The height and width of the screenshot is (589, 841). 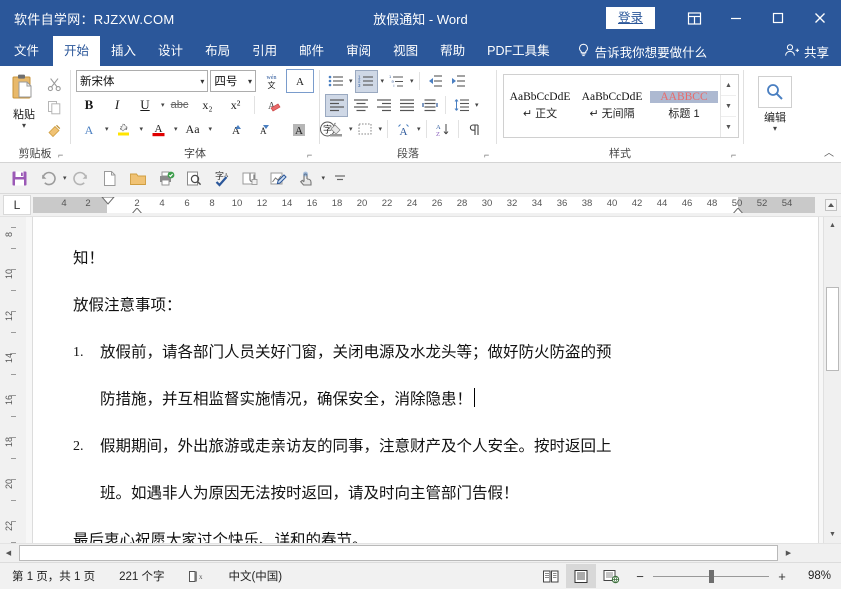 I want to click on attach-icon, so click(x=250, y=178).